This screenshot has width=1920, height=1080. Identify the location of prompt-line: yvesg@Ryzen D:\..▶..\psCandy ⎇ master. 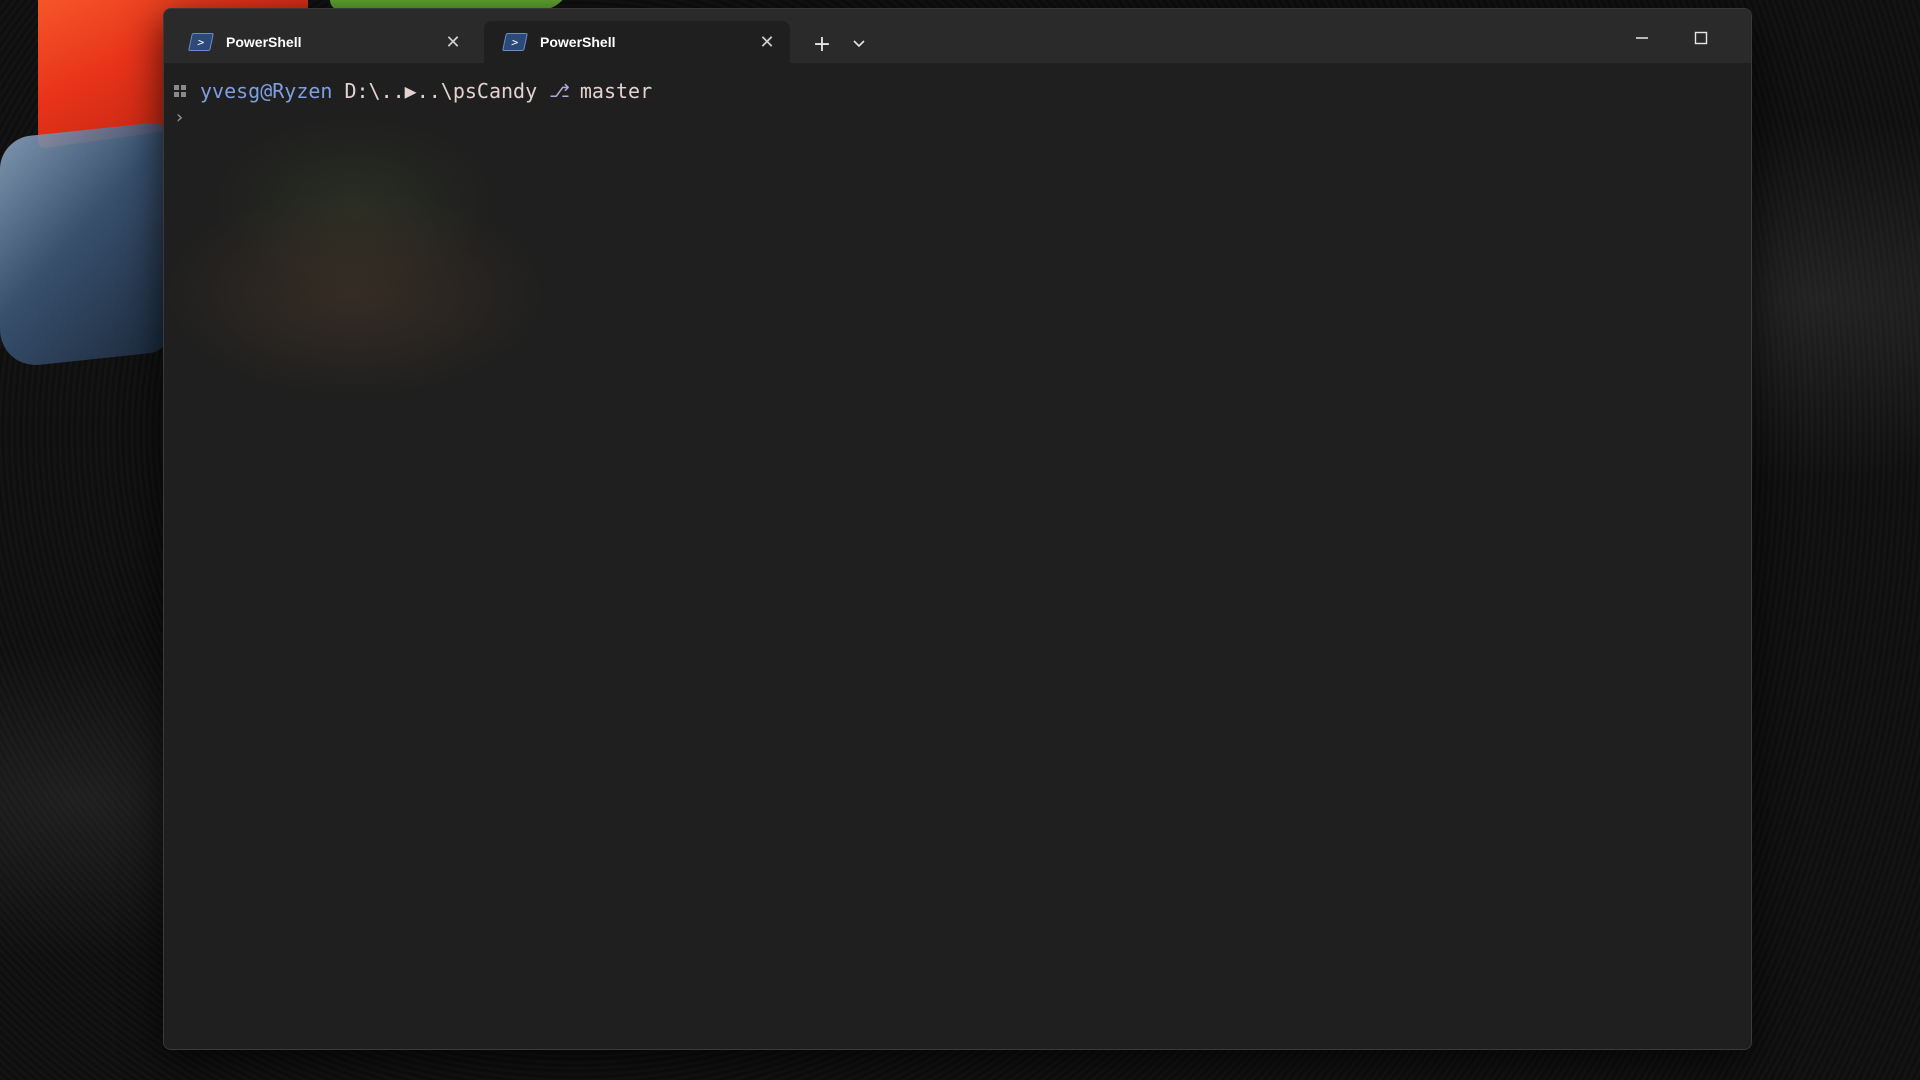
(413, 91).